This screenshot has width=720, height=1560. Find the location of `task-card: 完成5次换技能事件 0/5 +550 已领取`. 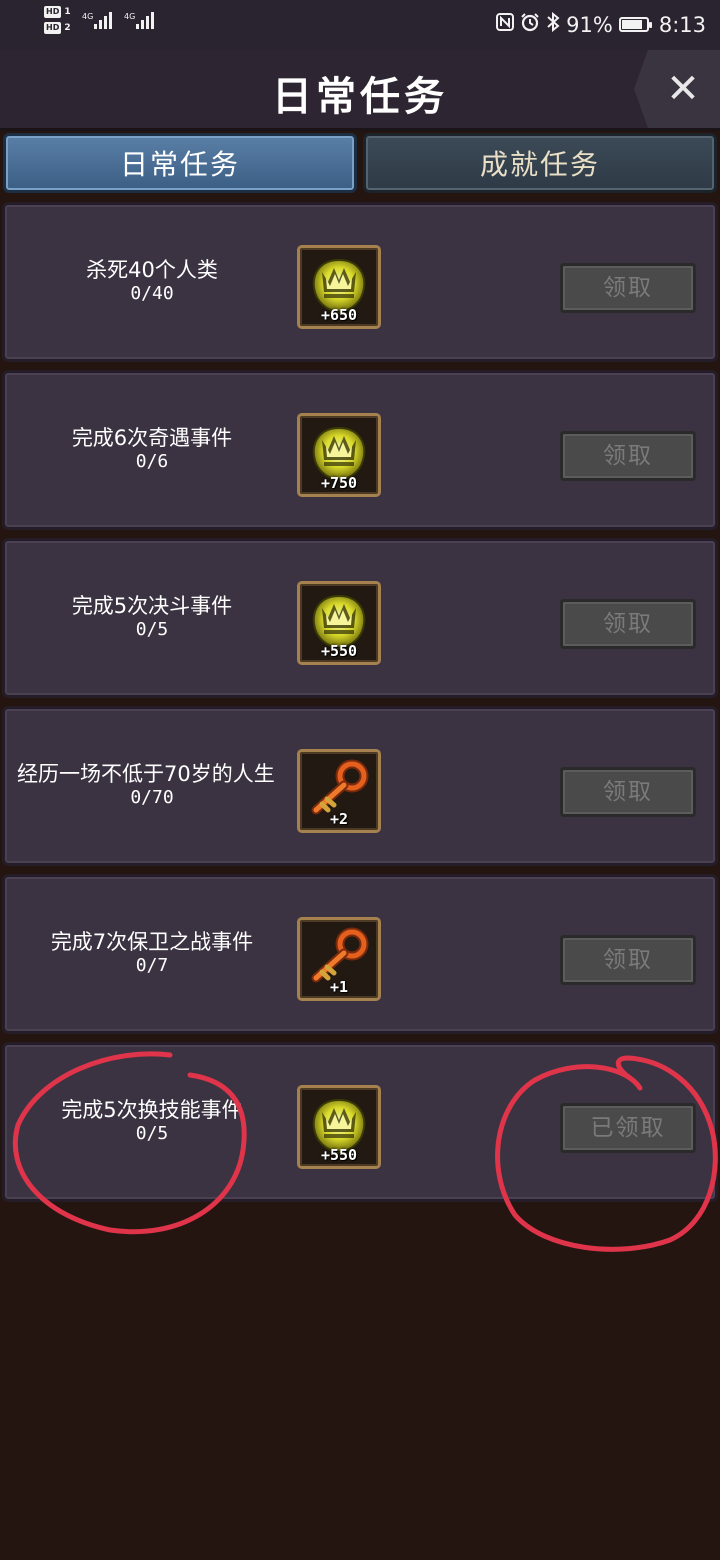

task-card: 完成5次换技能事件 0/5 +550 已领取 is located at coordinates (360, 1122).